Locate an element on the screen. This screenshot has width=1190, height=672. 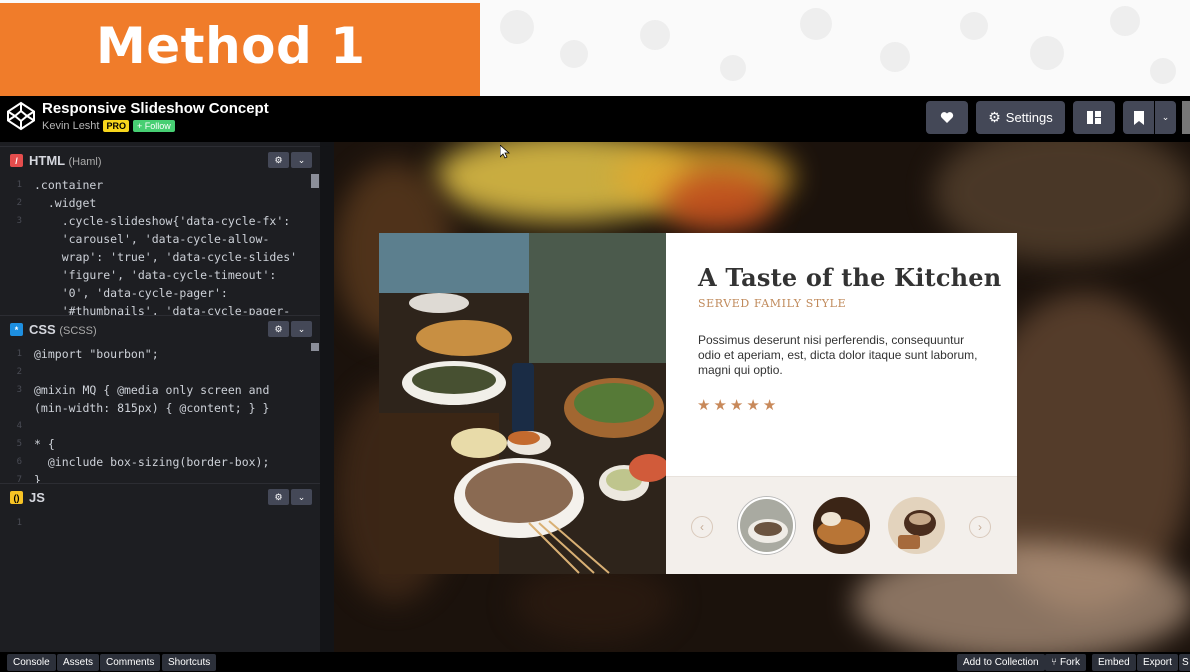
method-label: Method 1 is located at coordinates (240, 49).